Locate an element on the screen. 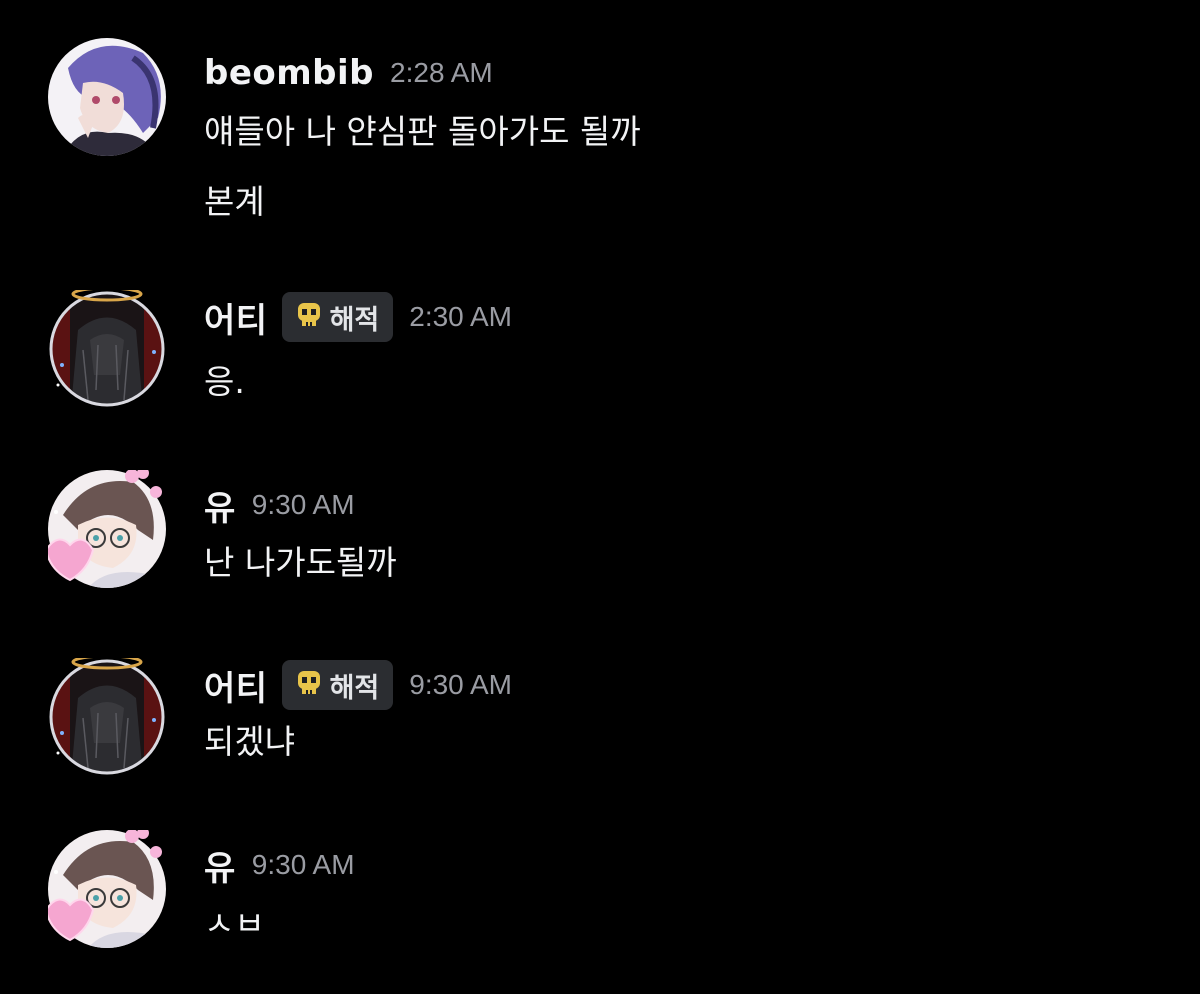 The height and width of the screenshot is (994, 1200). message-text: ㅅㅂ is located at coordinates (234, 923).